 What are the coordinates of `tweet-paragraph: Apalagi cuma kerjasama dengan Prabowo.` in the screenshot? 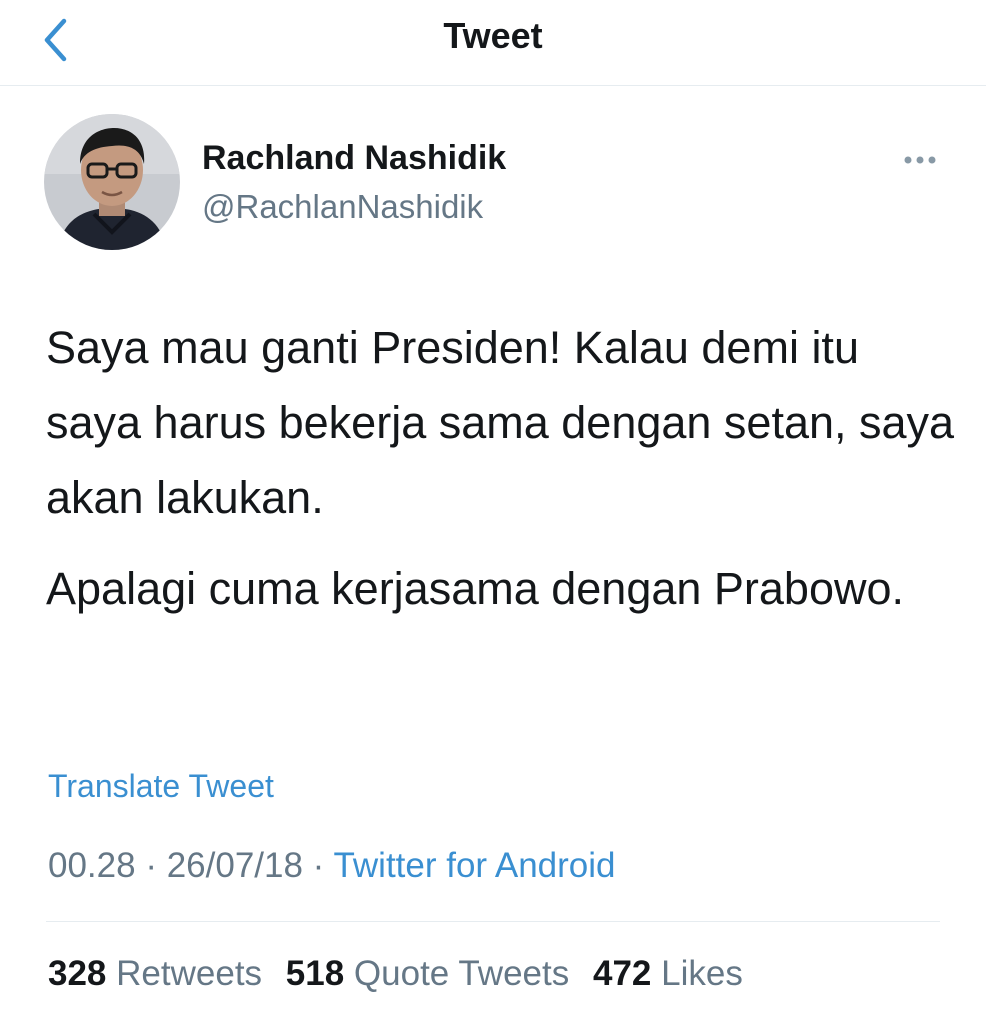 It's located at (475, 588).